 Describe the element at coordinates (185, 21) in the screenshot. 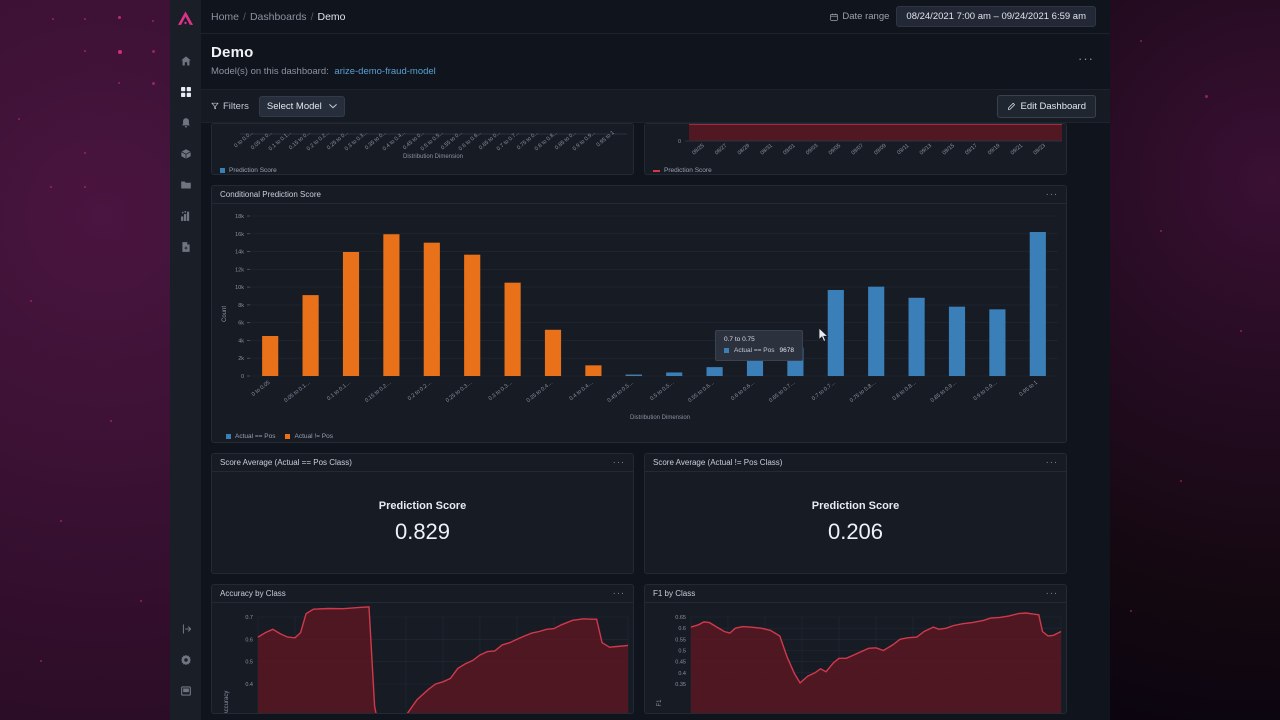

I see `arize-logo` at that location.